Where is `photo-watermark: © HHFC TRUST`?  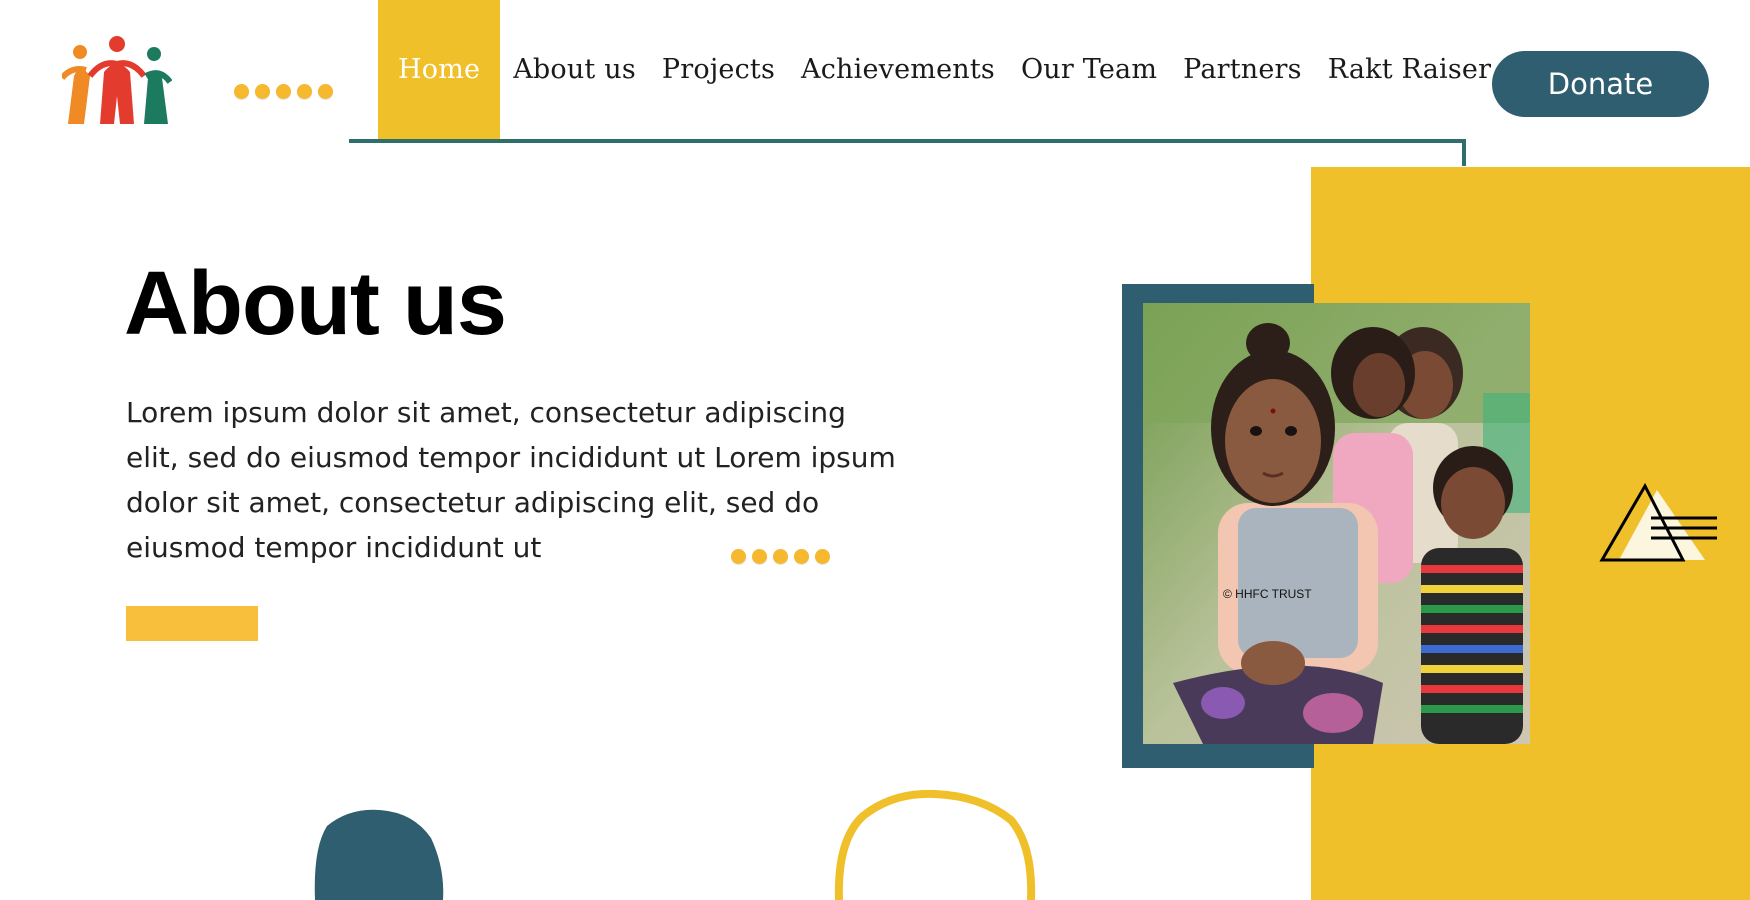 photo-watermark: © HHFC TRUST is located at coordinates (1267, 594).